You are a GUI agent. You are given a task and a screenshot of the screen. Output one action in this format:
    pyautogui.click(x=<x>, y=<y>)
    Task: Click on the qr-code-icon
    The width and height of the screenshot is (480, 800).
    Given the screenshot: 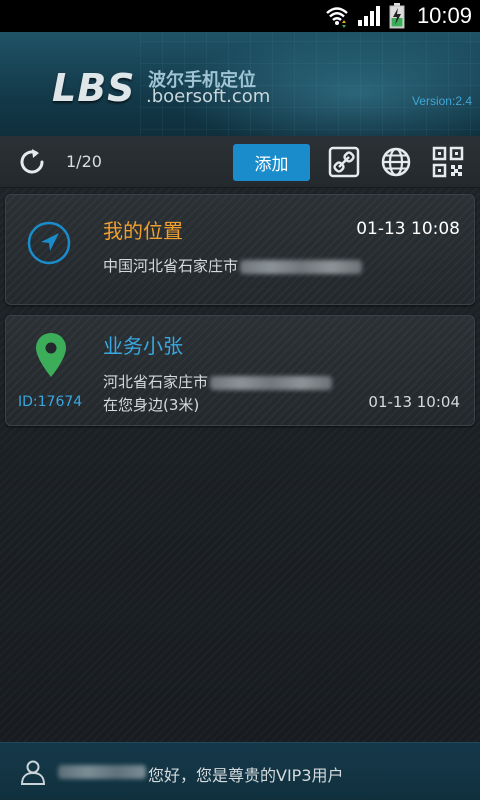 What is the action you would take?
    pyautogui.click(x=448, y=162)
    